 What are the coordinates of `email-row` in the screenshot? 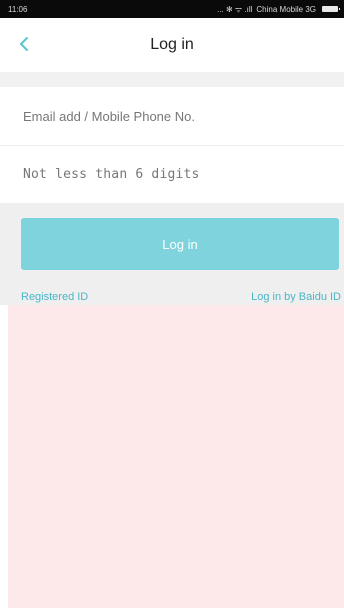 It's located at (172, 116).